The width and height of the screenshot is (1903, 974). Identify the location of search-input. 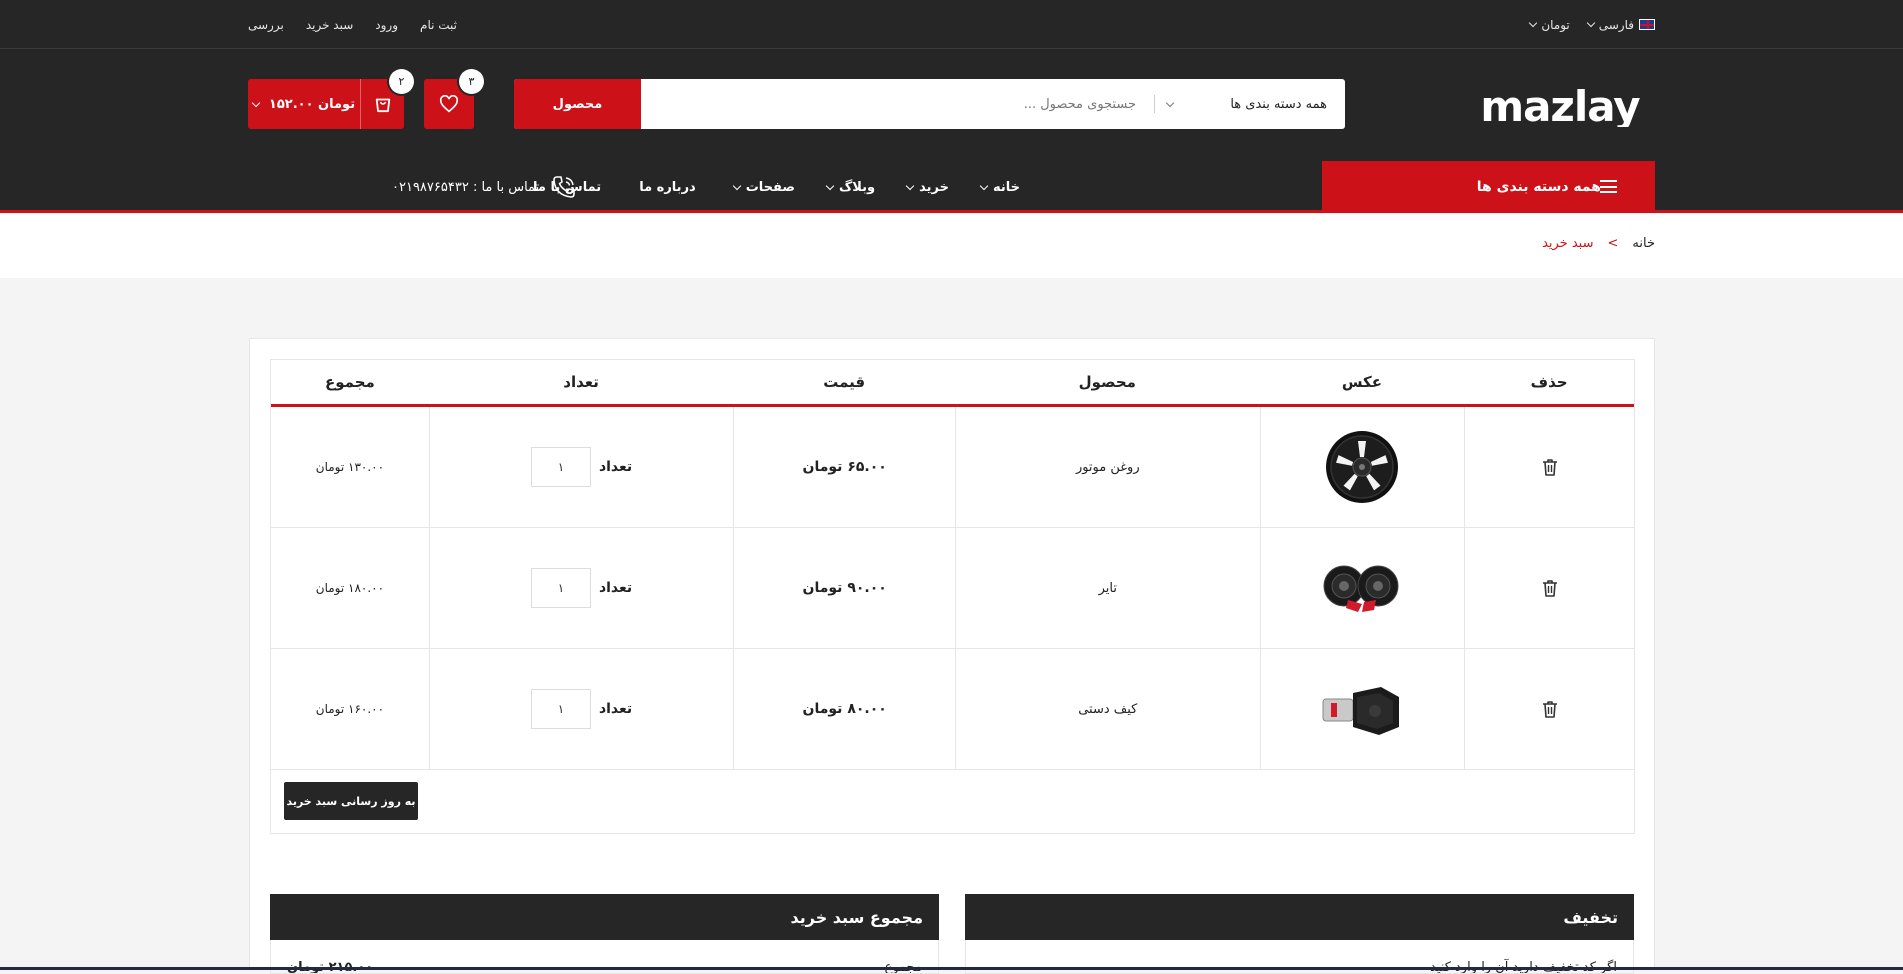
(897, 104).